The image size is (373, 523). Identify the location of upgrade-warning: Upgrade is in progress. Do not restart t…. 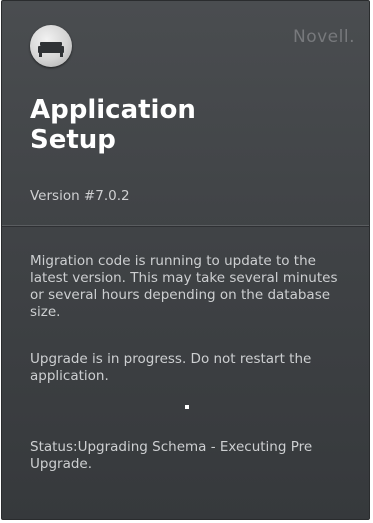
(171, 367).